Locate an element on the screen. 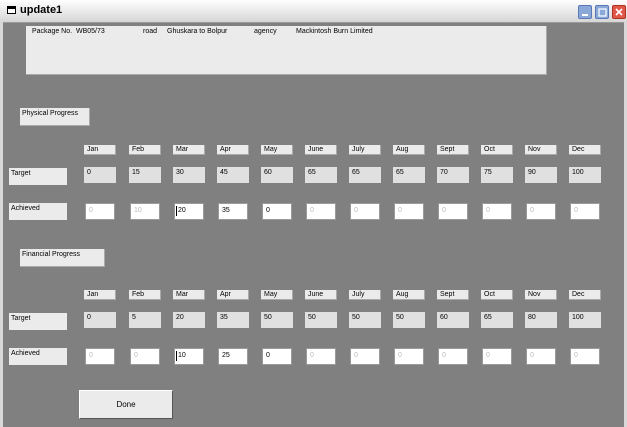 This screenshot has width=627, height=427. financial-month-nov: Nov is located at coordinates (541, 295).